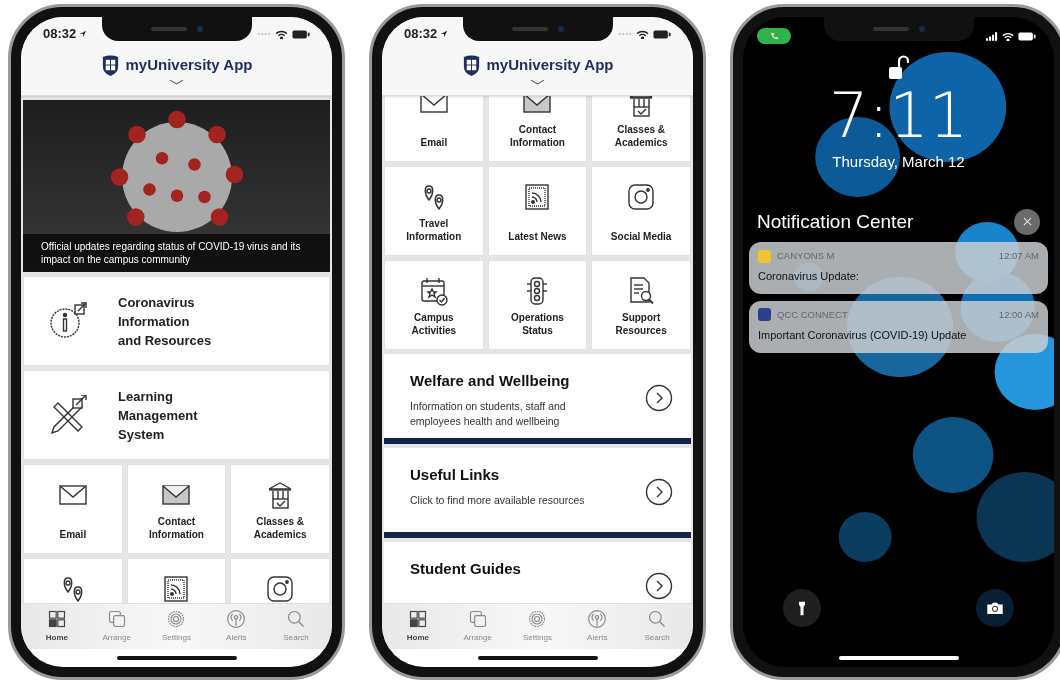 The image size is (1060, 683). I want to click on notification-app: CANYONS M, so click(806, 256).